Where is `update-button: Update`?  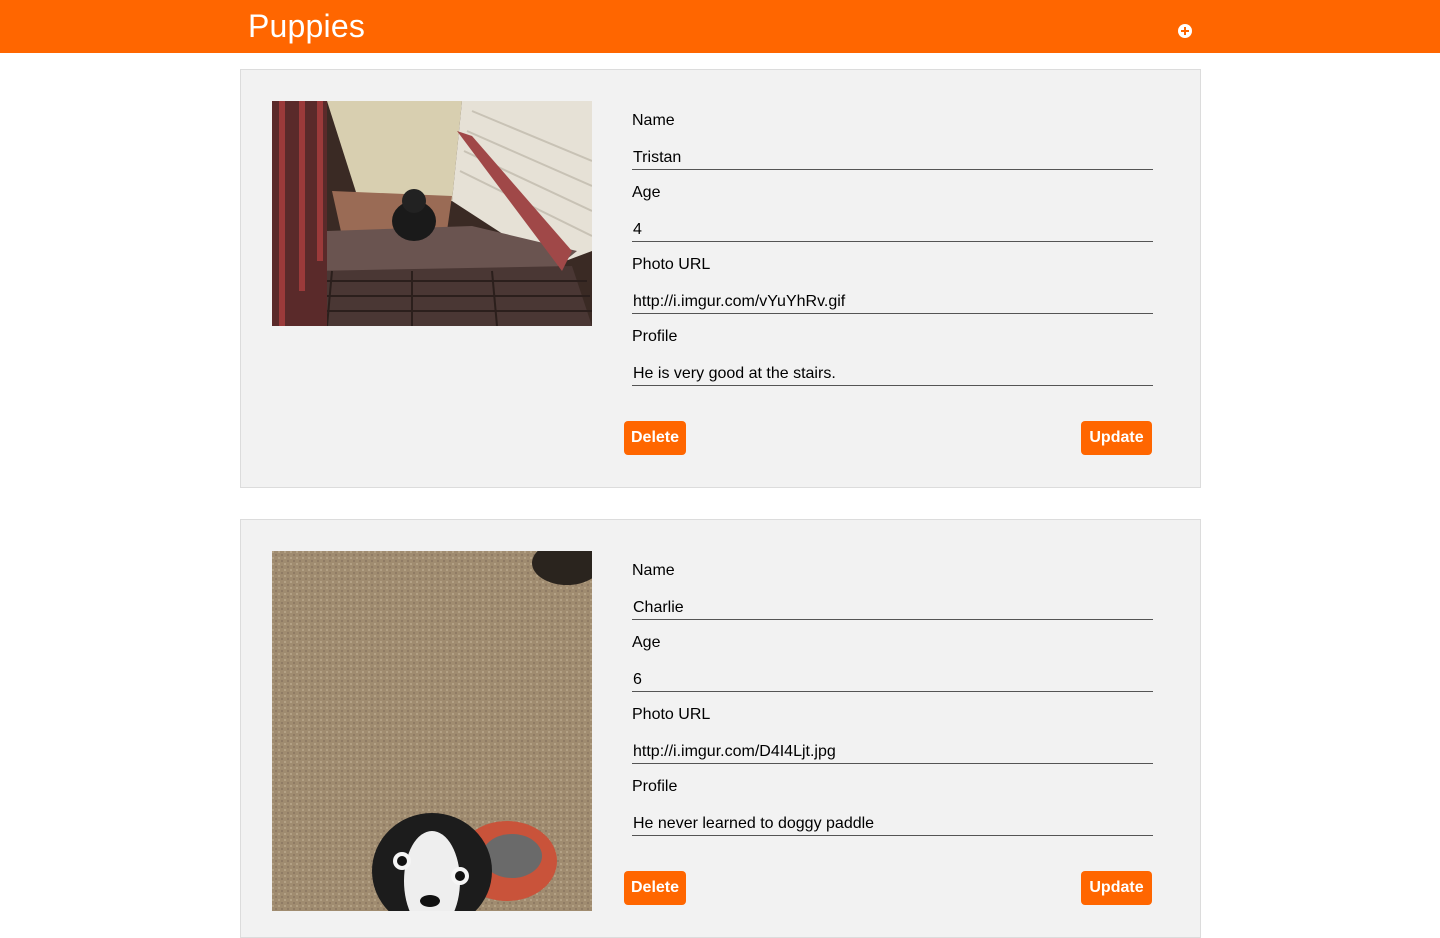 update-button: Update is located at coordinates (1116, 438).